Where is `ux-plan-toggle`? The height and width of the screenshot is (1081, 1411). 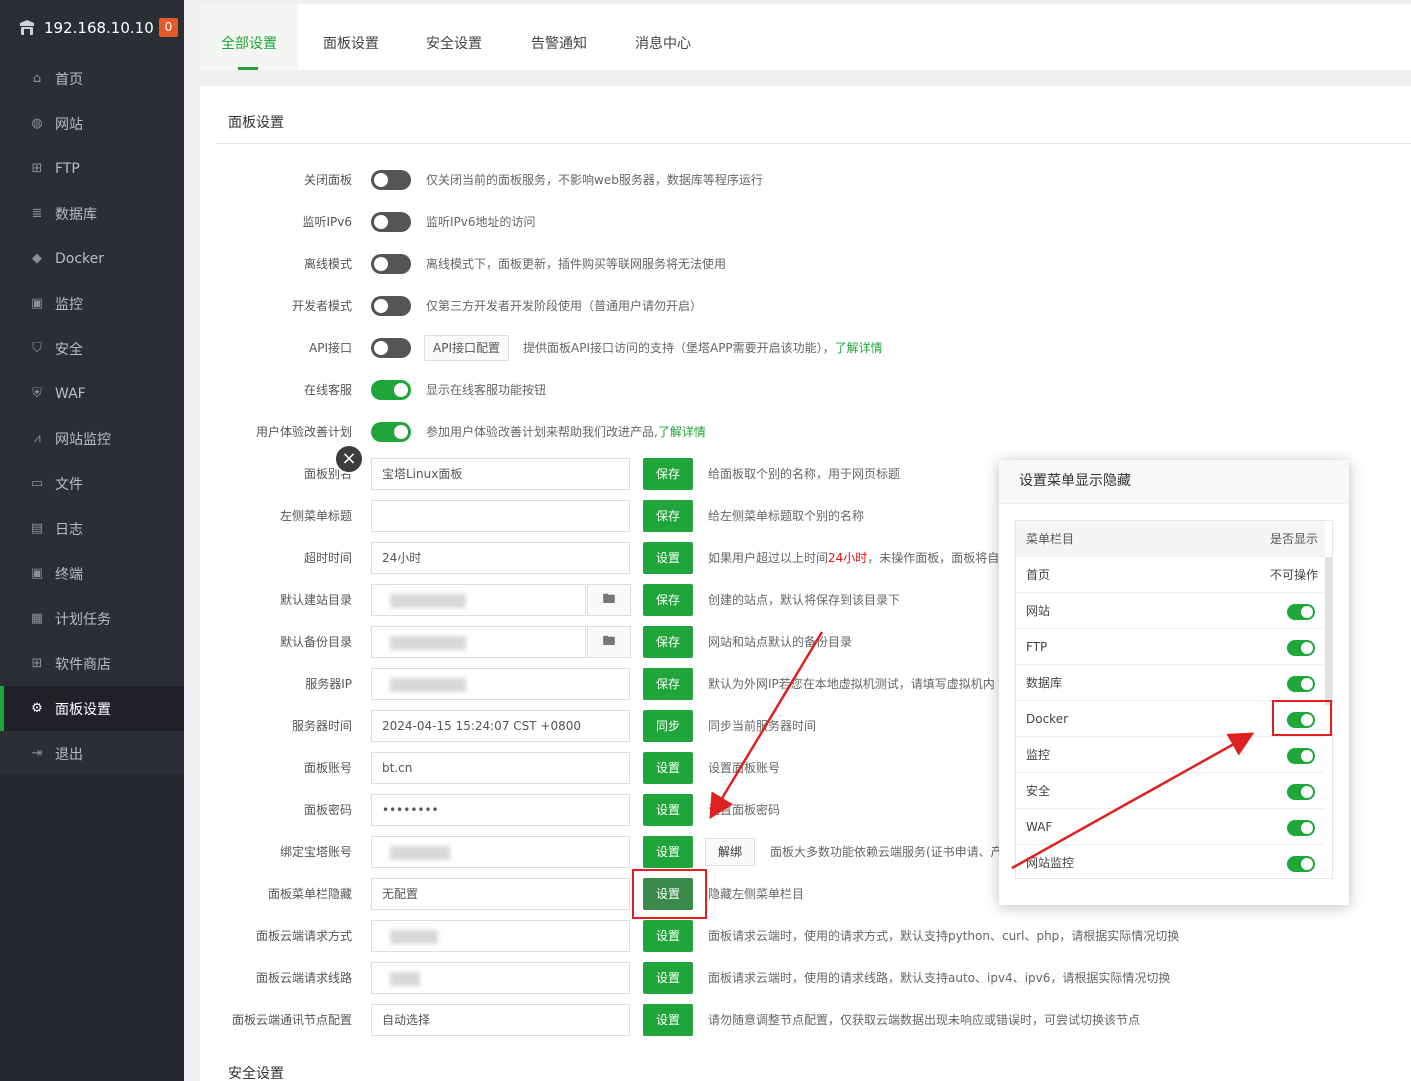 ux-plan-toggle is located at coordinates (391, 432).